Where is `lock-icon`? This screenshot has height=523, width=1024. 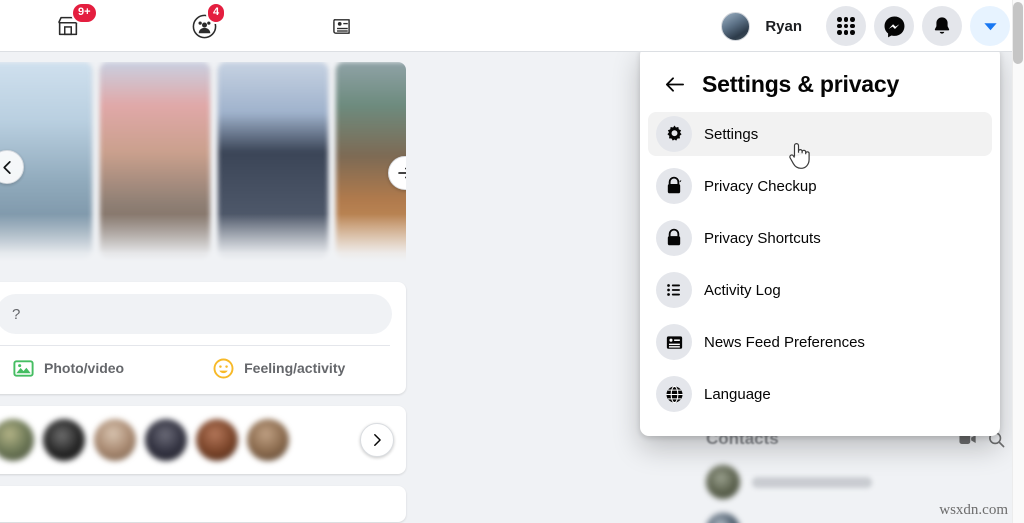 lock-icon is located at coordinates (674, 238).